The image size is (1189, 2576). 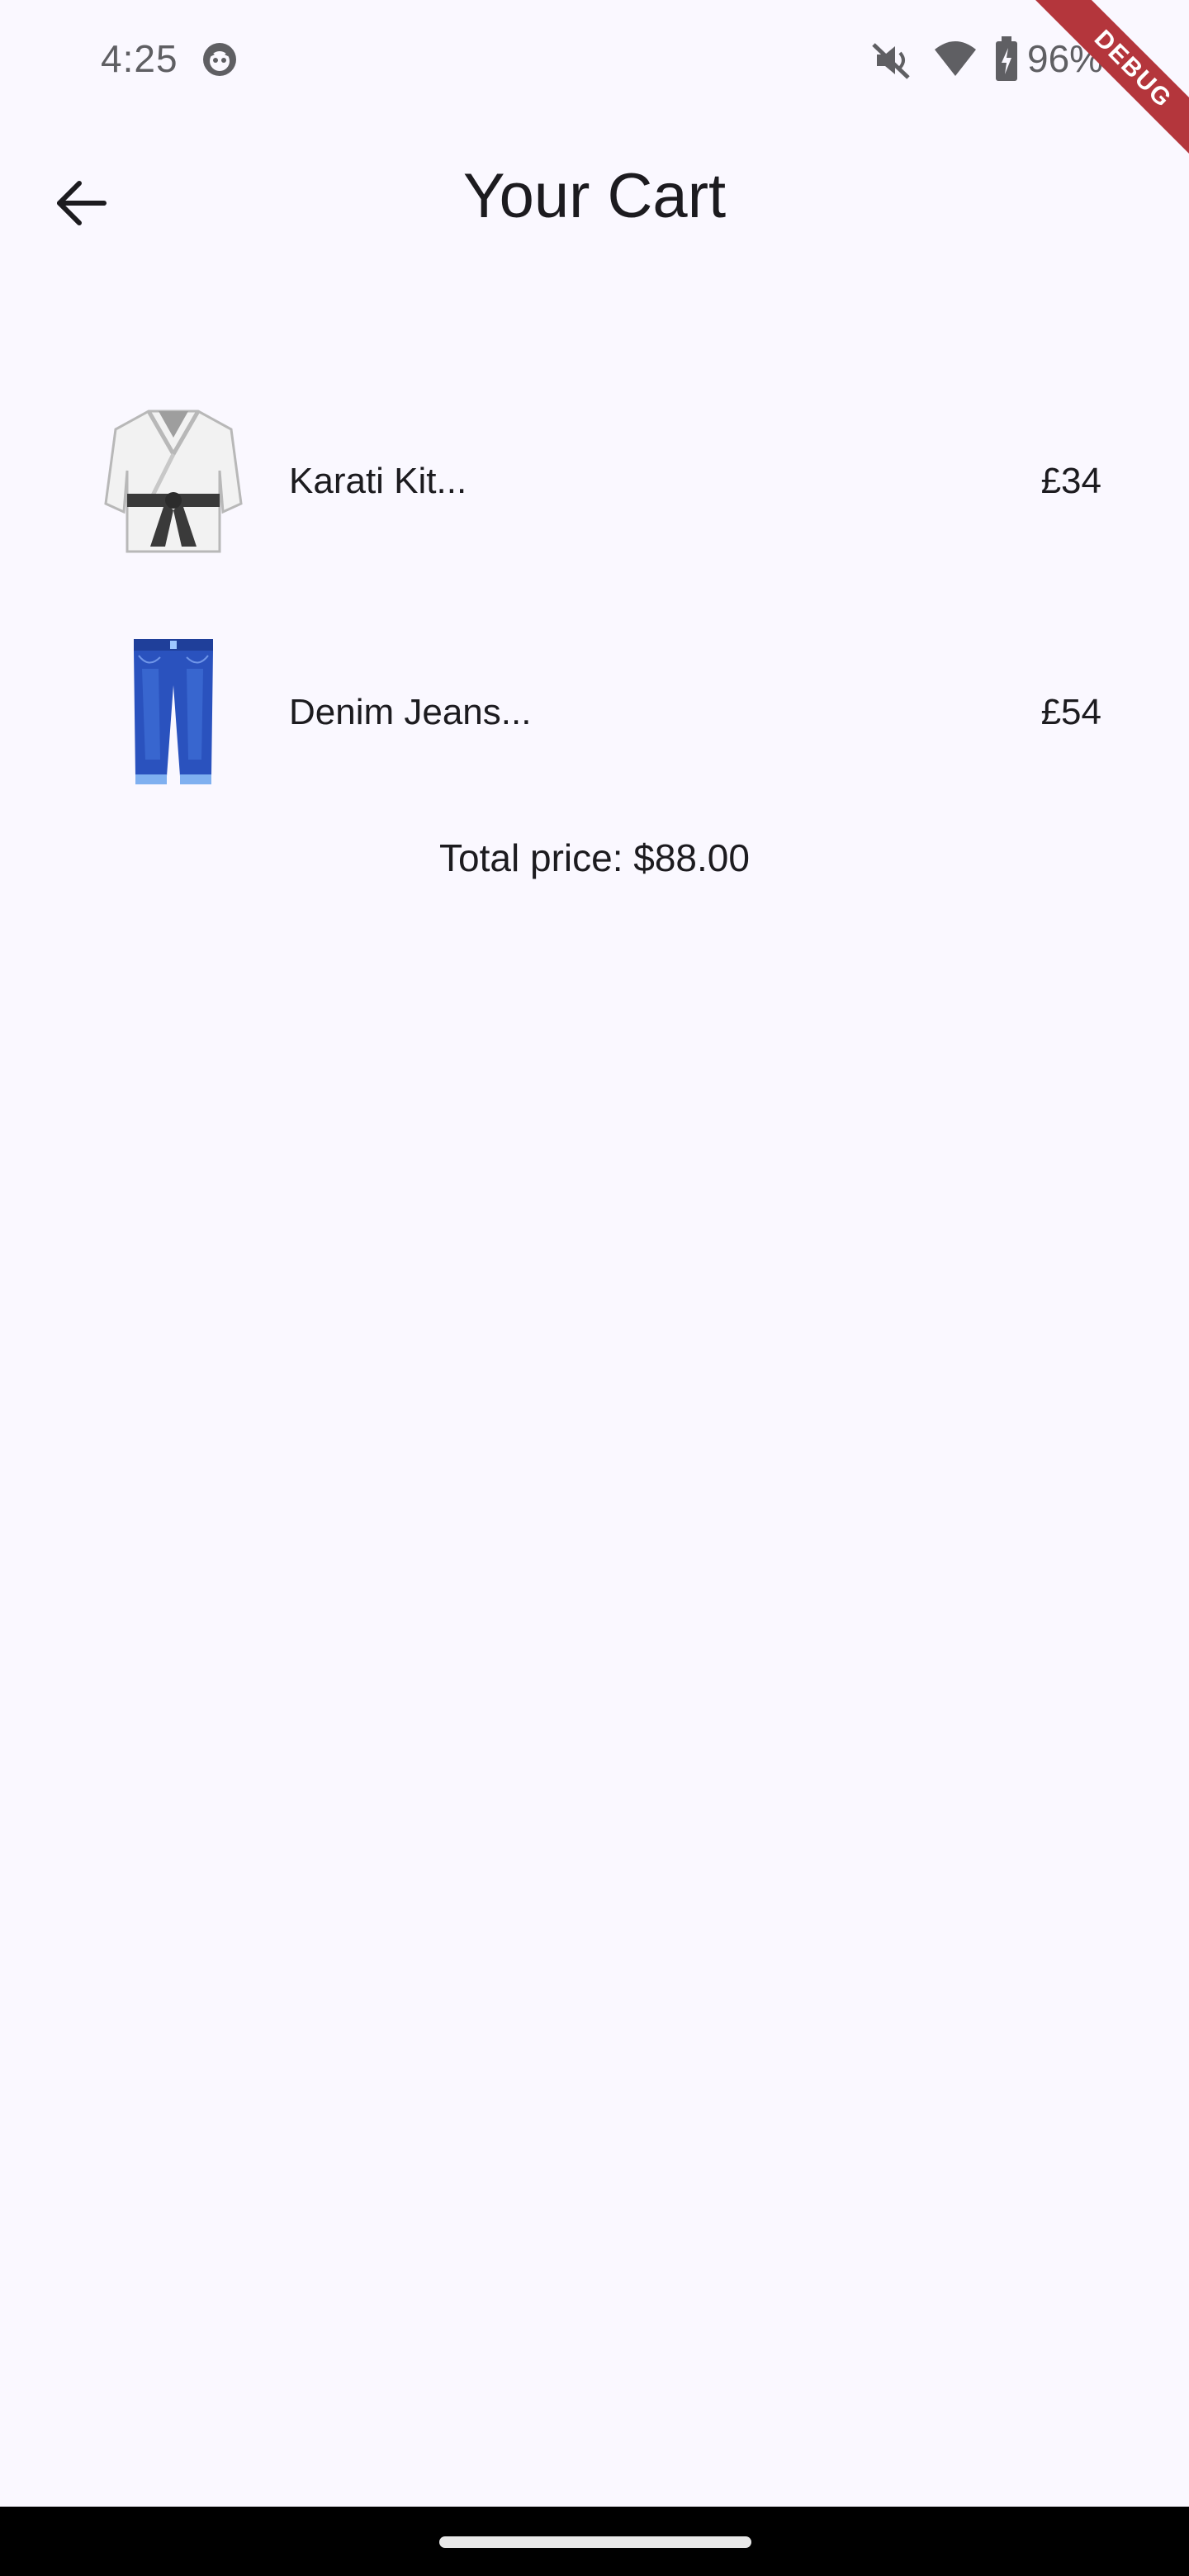 What do you see at coordinates (173, 483) in the screenshot?
I see `martial-arts-uniform-icon` at bounding box center [173, 483].